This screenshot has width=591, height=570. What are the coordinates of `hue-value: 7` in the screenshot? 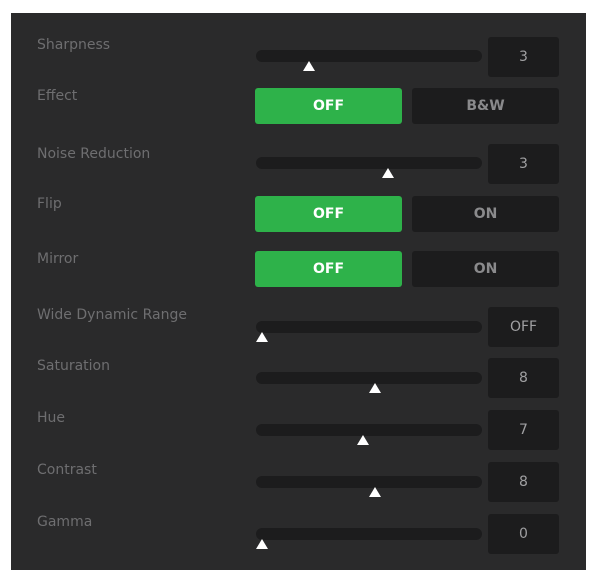 It's located at (523, 430).